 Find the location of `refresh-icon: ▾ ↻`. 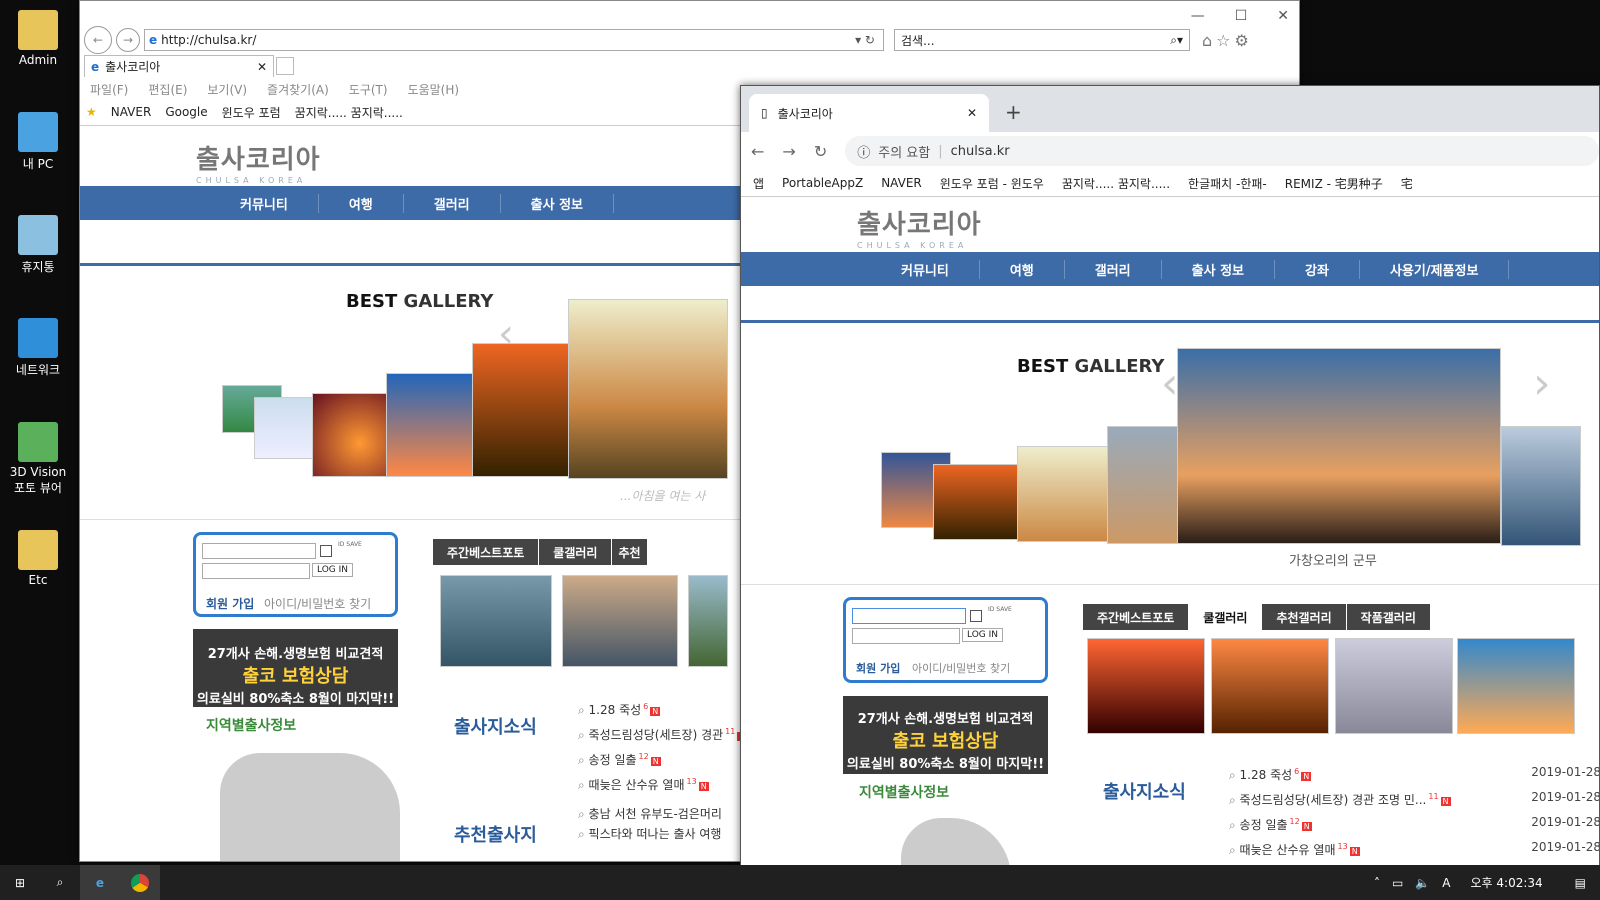

refresh-icon: ▾ ↻ is located at coordinates (865, 40).